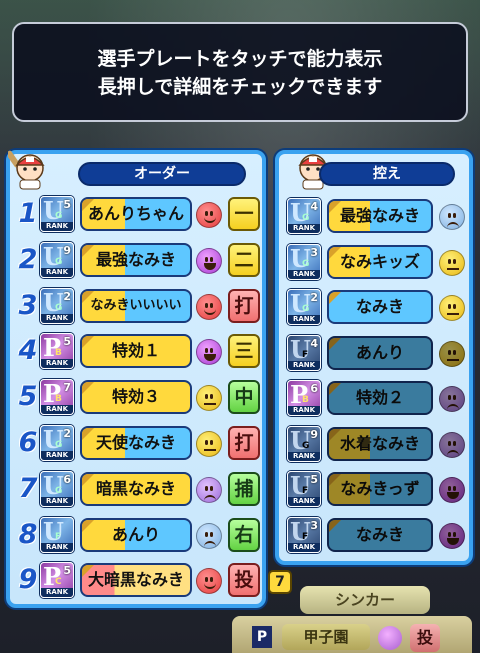  I want to click on player-name-plate: なみきっず, so click(380, 489).